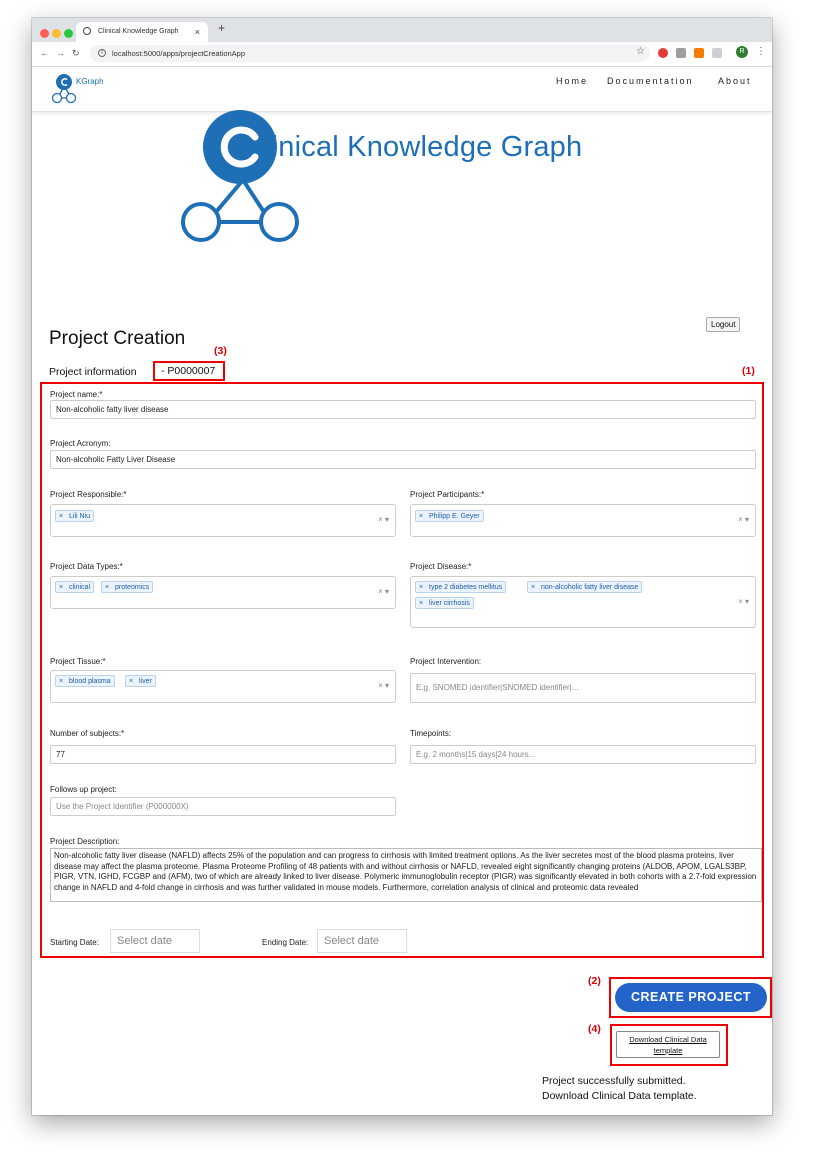 Image resolution: width=814 pixels, height=1160 pixels. Describe the element at coordinates (640, 51) in the screenshot. I see `bookmark-star-icon: ☆` at that location.